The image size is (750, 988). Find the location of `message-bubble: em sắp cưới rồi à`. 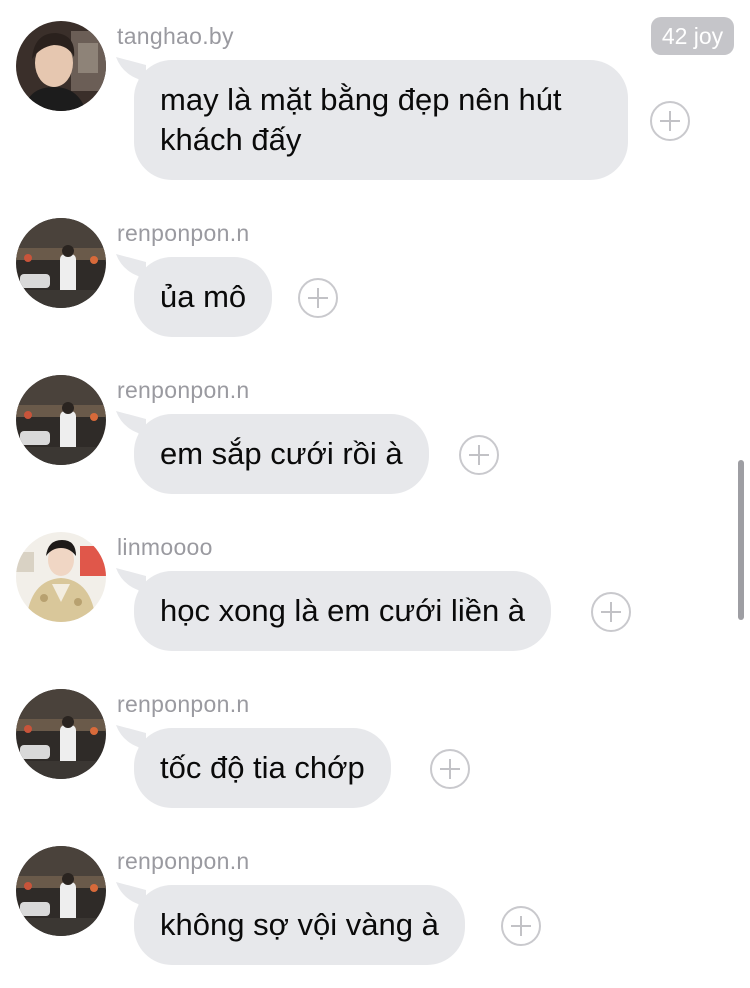

message-bubble: em sắp cưới rồi à is located at coordinates (281, 454).